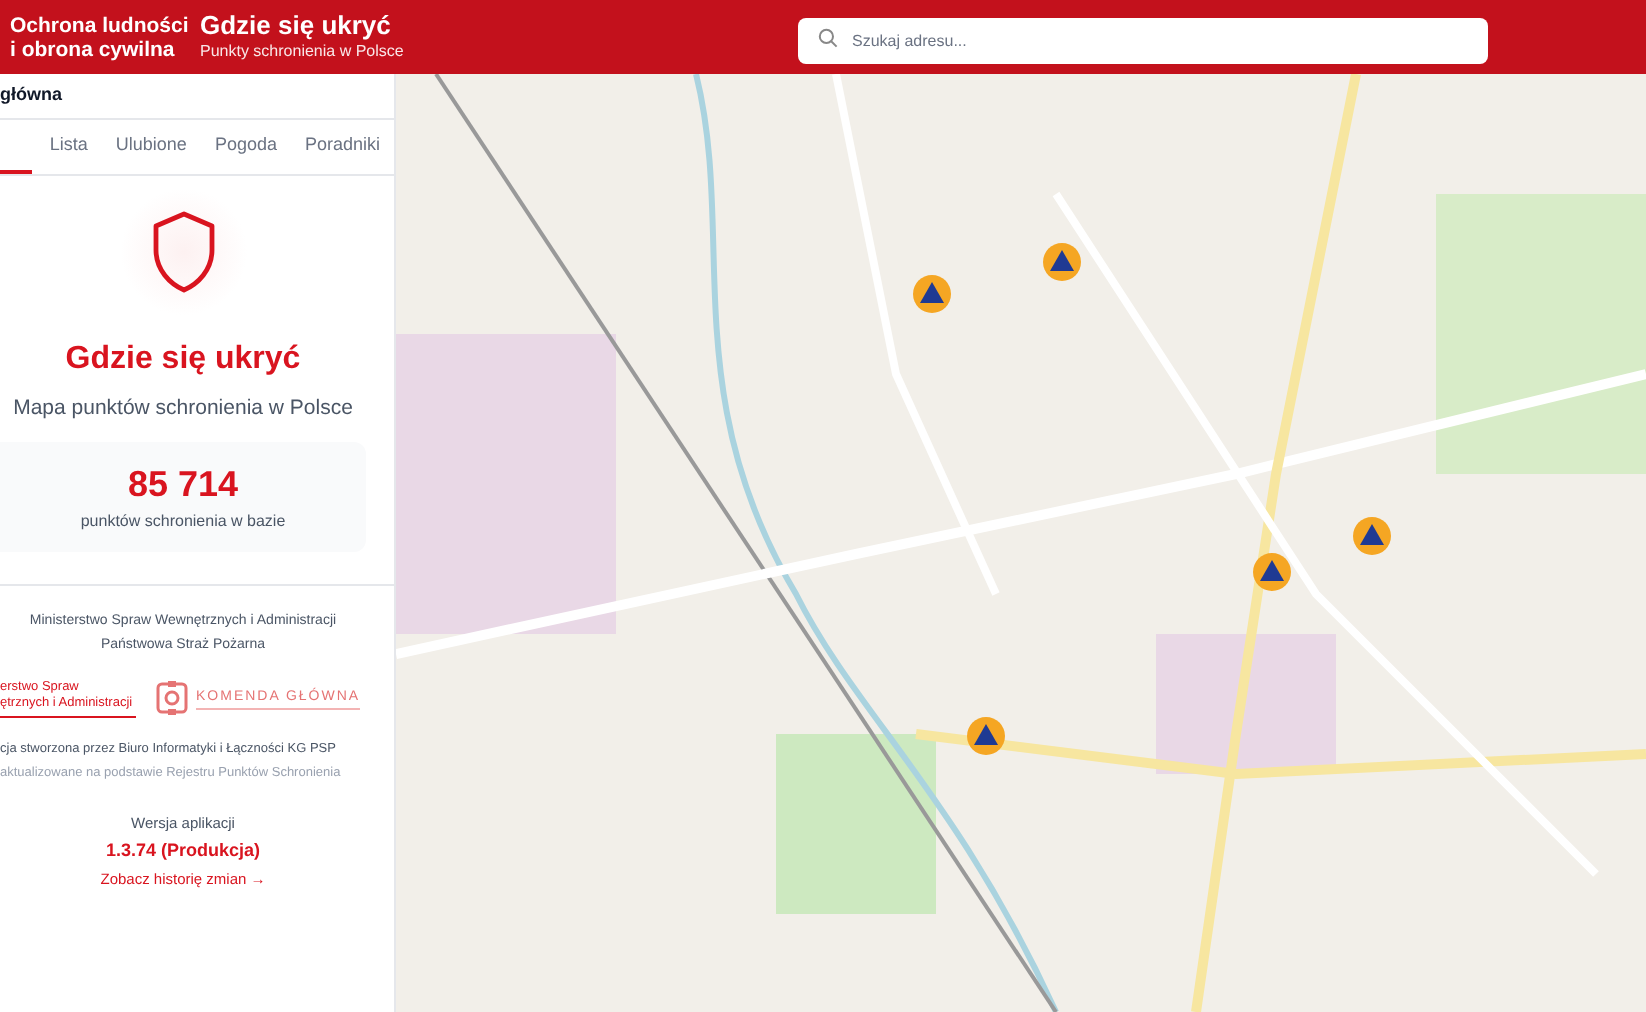 This screenshot has width=1646, height=1012. I want to click on tab: Ulubione, so click(151, 147).